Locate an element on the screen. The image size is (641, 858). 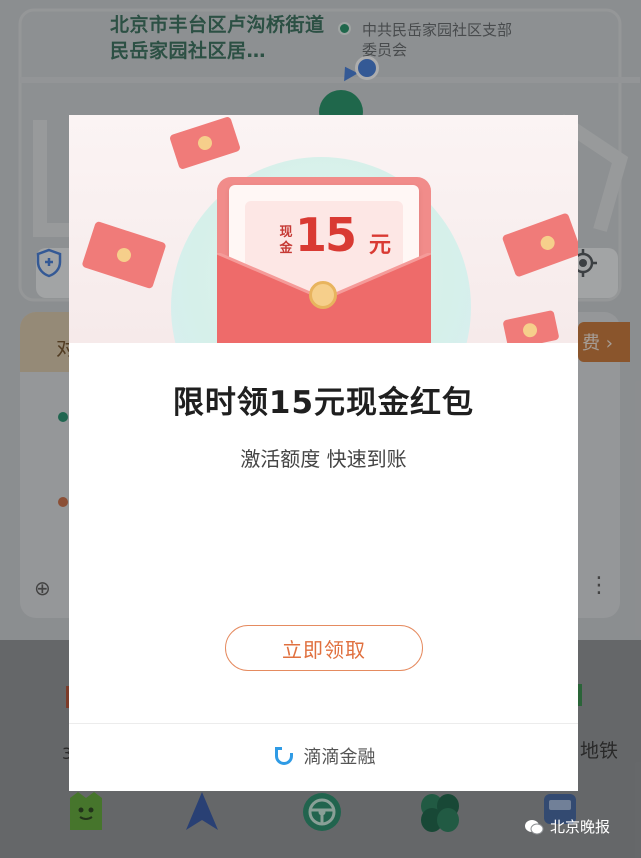
brand-name: 滴滴金融 is located at coordinates (339, 757).